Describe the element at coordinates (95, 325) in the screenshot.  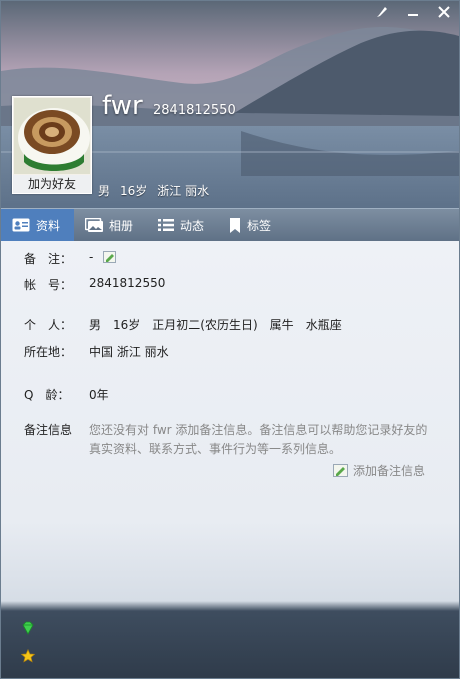
I see `personal-gender: 男` at that location.